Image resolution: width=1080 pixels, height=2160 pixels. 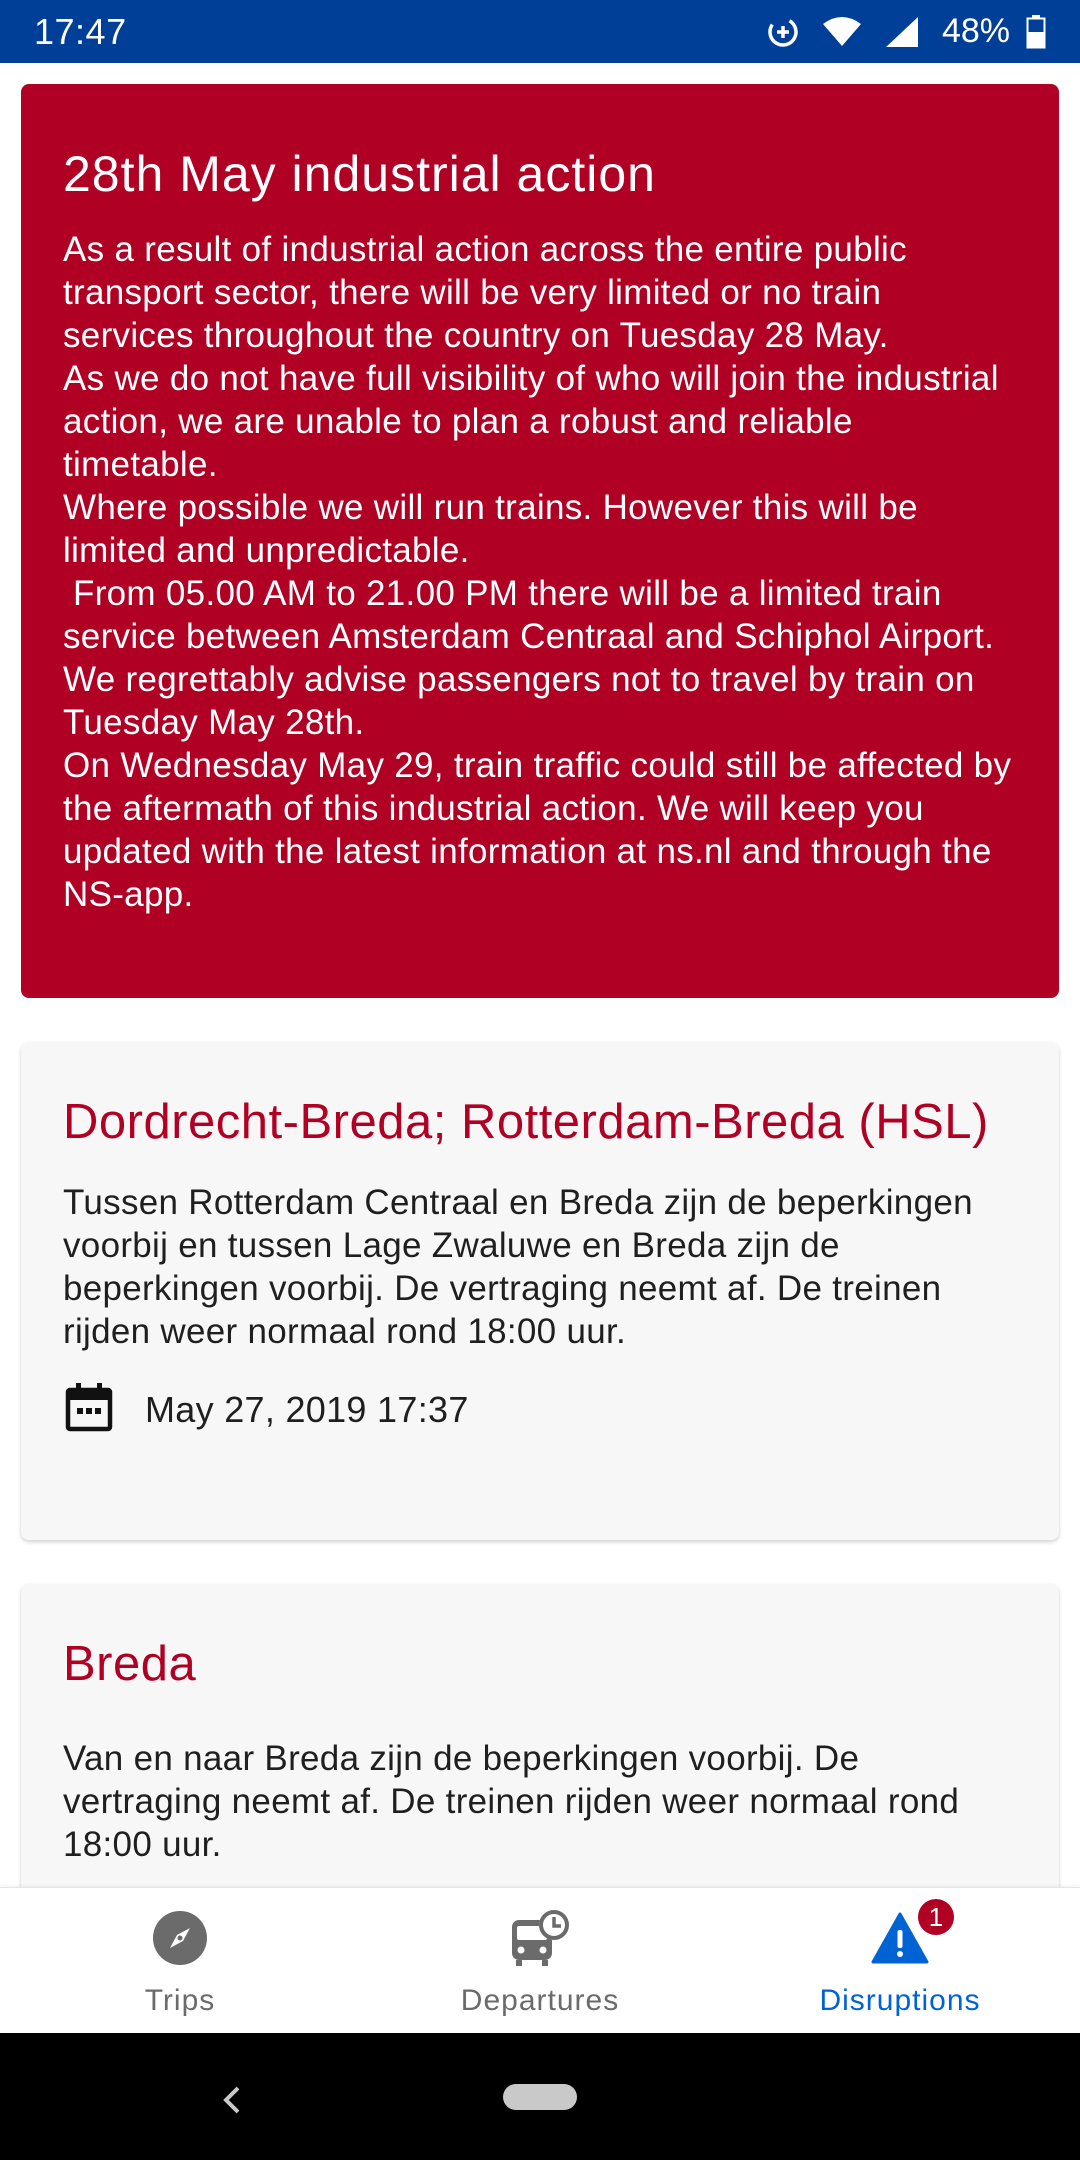 What do you see at coordinates (936, 1917) in the screenshot?
I see `disruptions-badge: 1` at bounding box center [936, 1917].